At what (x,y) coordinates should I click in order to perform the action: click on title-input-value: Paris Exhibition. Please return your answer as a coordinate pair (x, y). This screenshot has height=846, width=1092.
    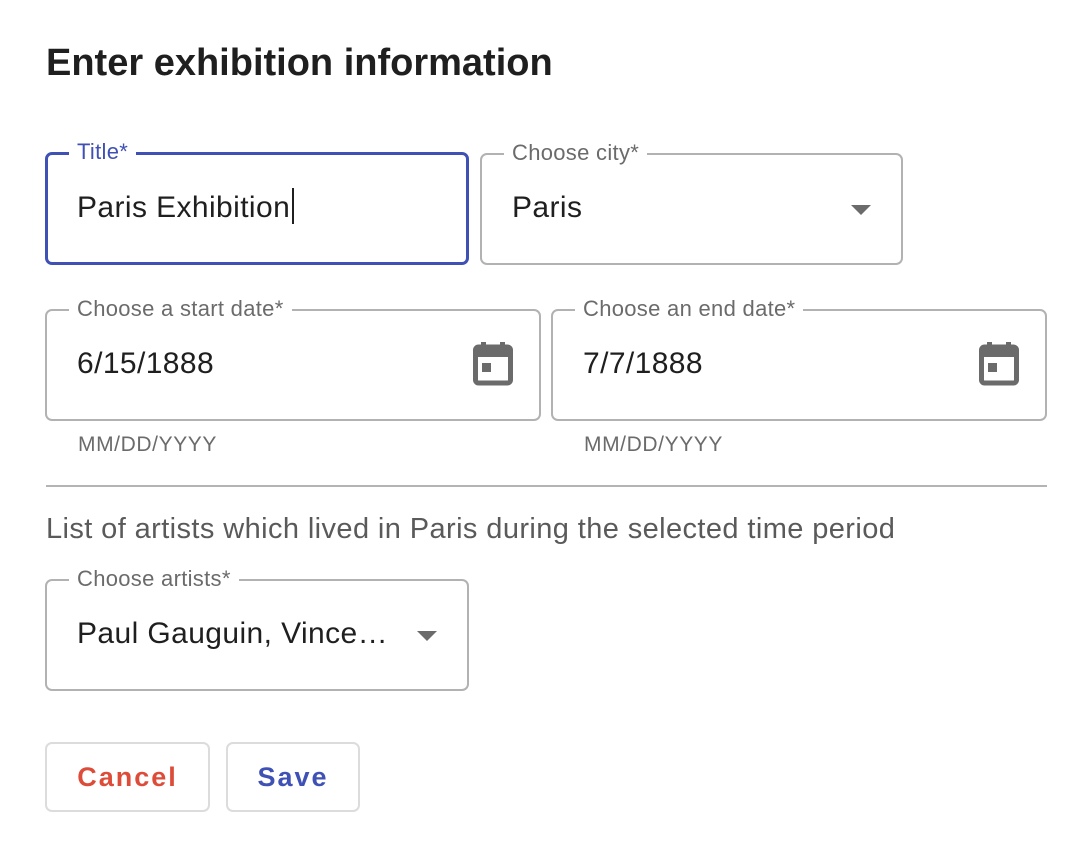
    Looking at the image, I should click on (184, 207).